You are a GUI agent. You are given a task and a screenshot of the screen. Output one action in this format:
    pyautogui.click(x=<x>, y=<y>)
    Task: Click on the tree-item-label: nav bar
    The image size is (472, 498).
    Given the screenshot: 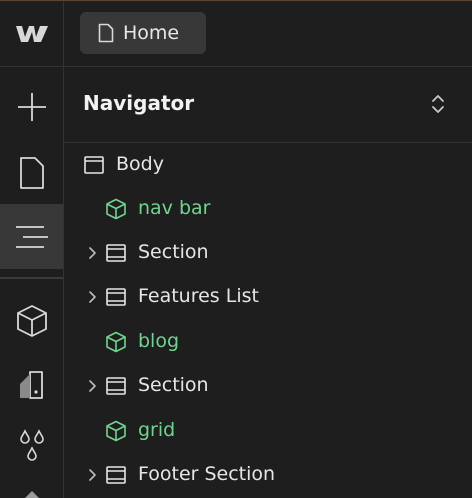 What is the action you would take?
    pyautogui.click(x=174, y=208)
    